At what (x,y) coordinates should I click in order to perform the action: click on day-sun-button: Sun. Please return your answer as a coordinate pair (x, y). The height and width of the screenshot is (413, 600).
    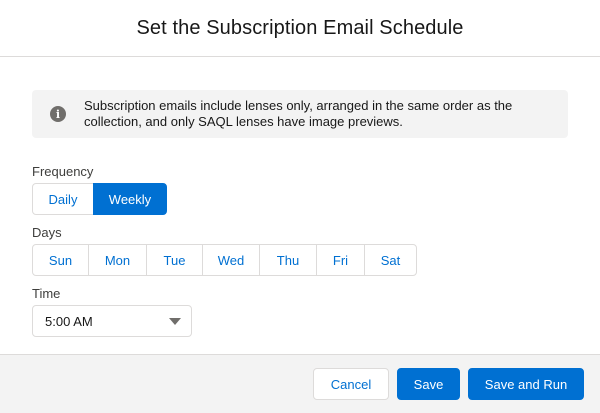
    Looking at the image, I should click on (60, 260).